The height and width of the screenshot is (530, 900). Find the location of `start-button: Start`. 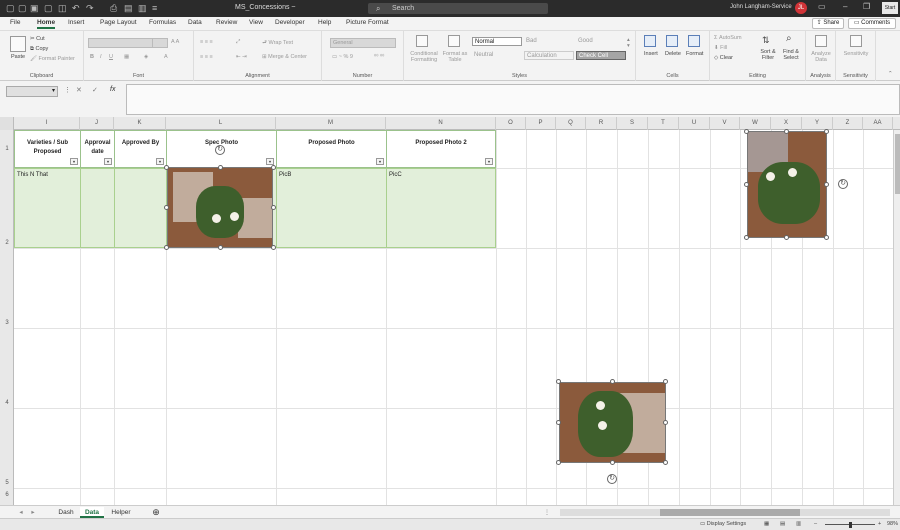

start-button: Start is located at coordinates (890, 8).